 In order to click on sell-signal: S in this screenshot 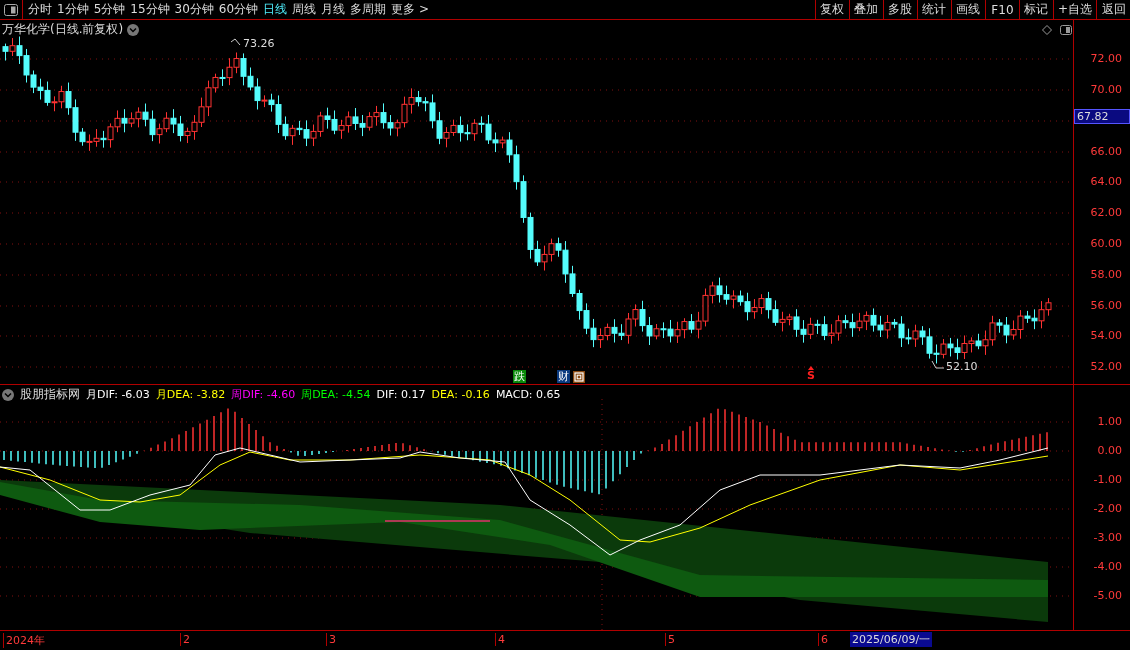, I will do `click(811, 373)`.